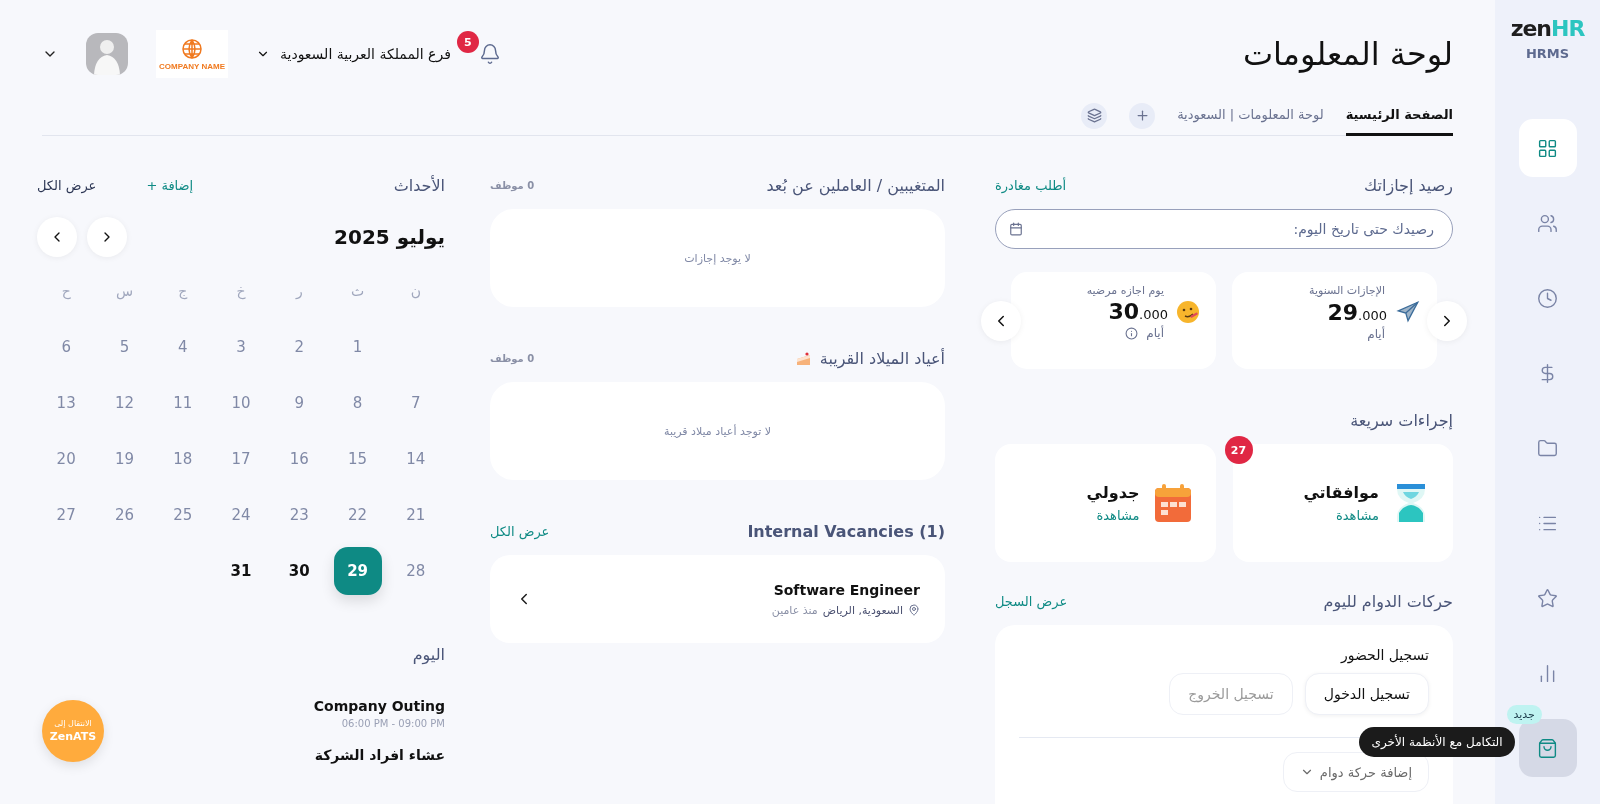  I want to click on tab: الصفحة الرئيسية, so click(1399, 115).